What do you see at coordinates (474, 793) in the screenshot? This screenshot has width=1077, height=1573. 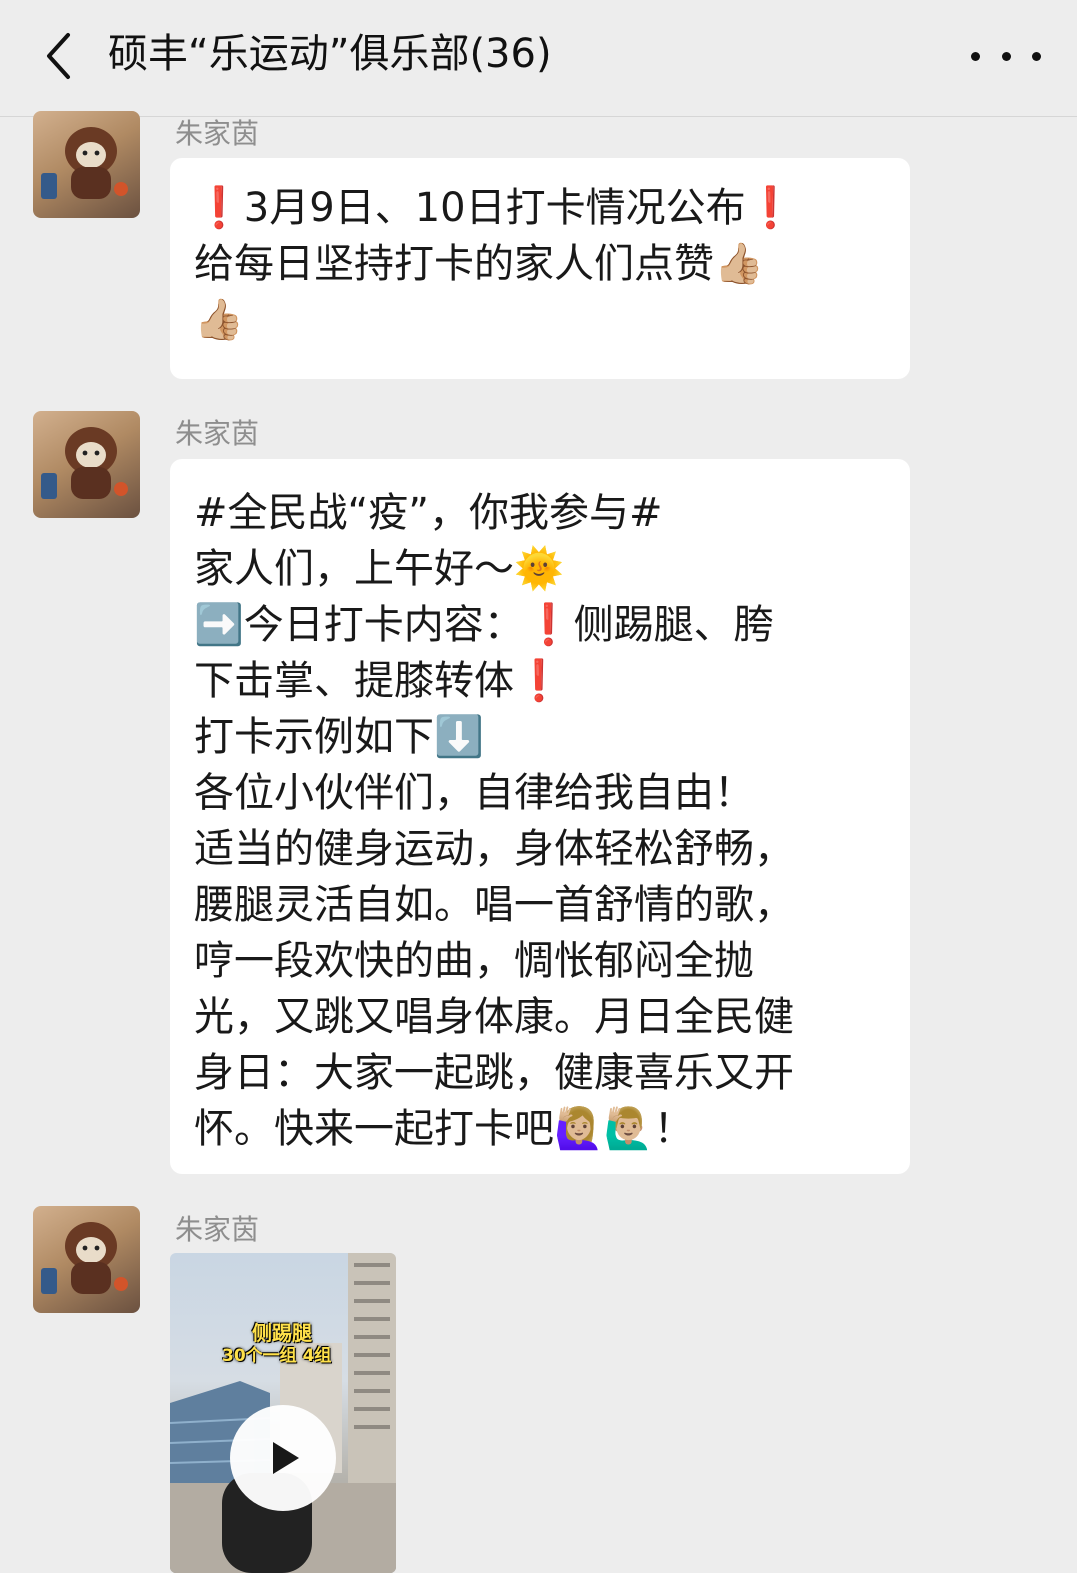 I see `message-text-line: 各位小伙伴们，自律给我自由！` at bounding box center [474, 793].